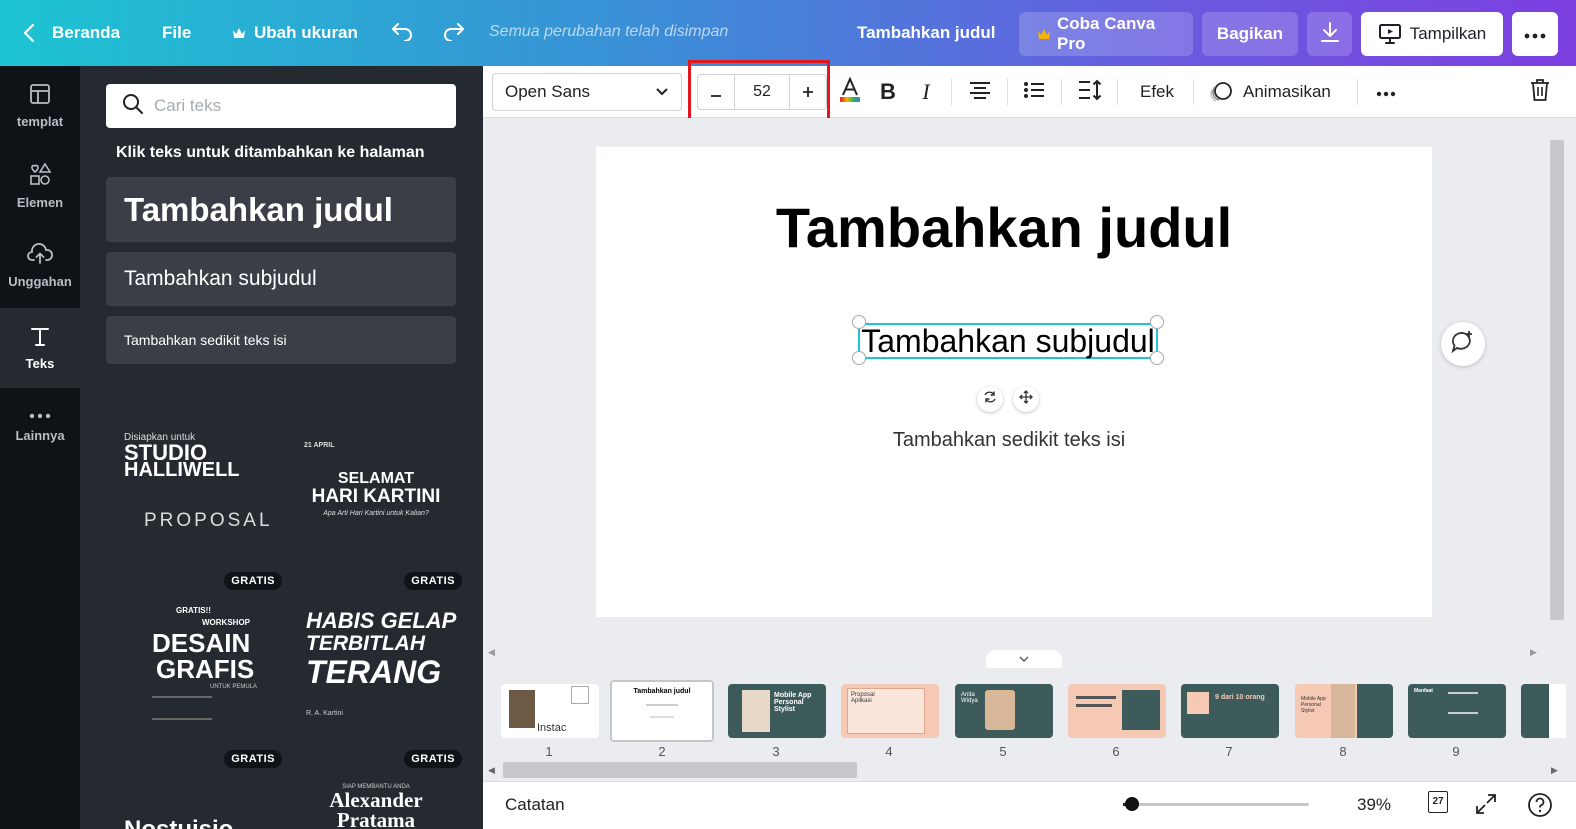  I want to click on thumbnail-text: Proposal Aplikasi, so click(863, 698).